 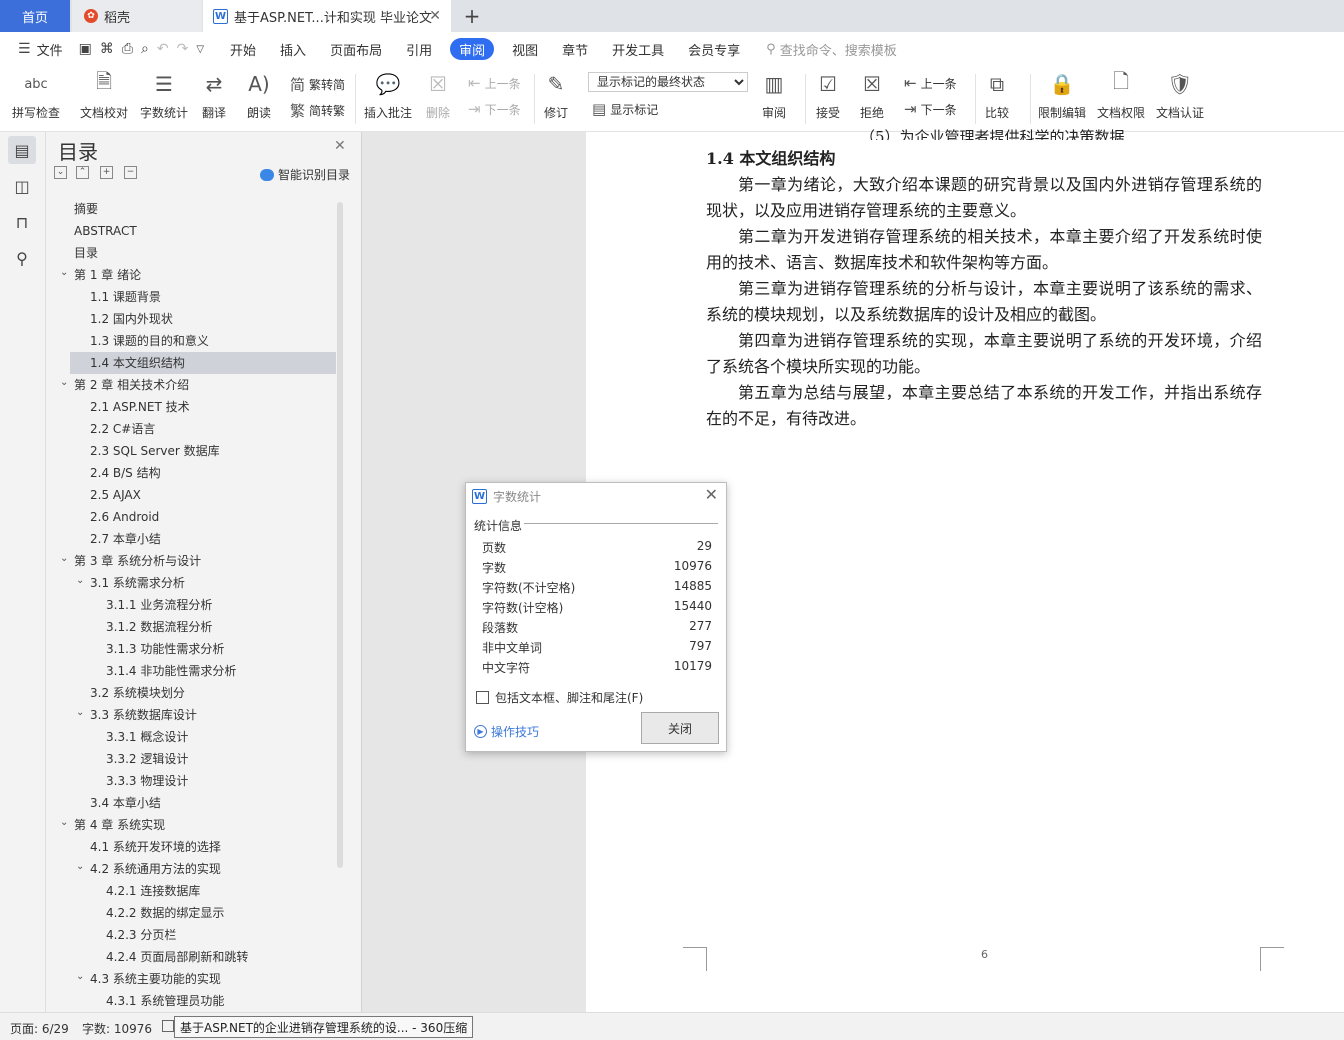 What do you see at coordinates (147, 759) in the screenshot?
I see `toc-item: 3.3.2 逻辑设计` at bounding box center [147, 759].